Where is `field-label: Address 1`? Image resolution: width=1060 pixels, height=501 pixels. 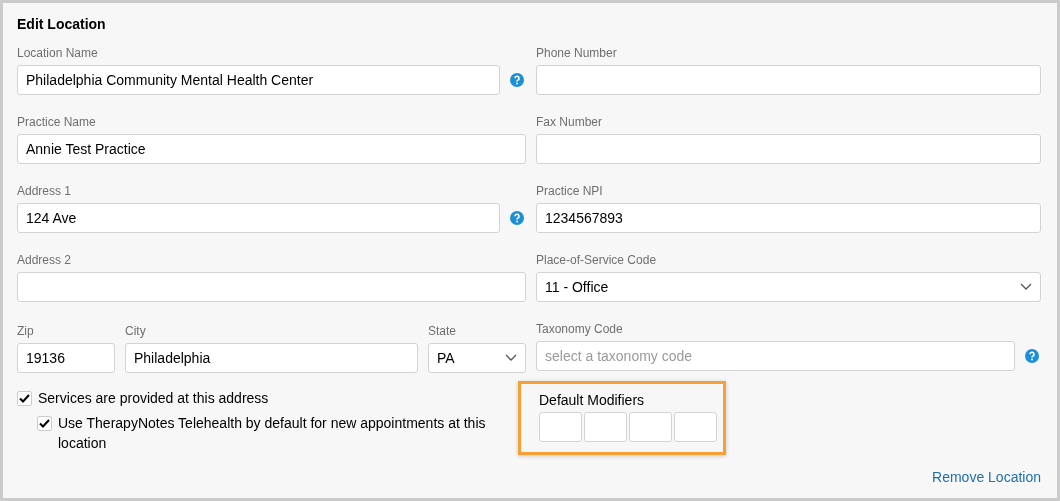 field-label: Address 1 is located at coordinates (44, 191).